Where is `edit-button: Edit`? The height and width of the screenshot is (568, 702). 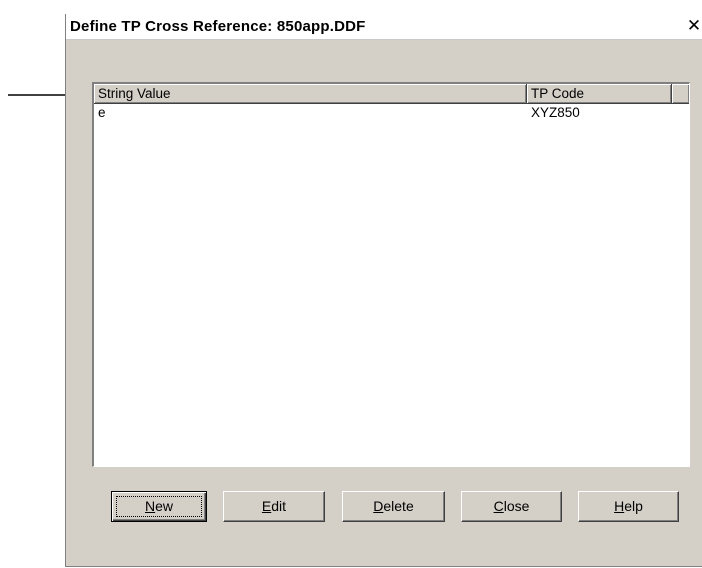
edit-button: Edit is located at coordinates (274, 506).